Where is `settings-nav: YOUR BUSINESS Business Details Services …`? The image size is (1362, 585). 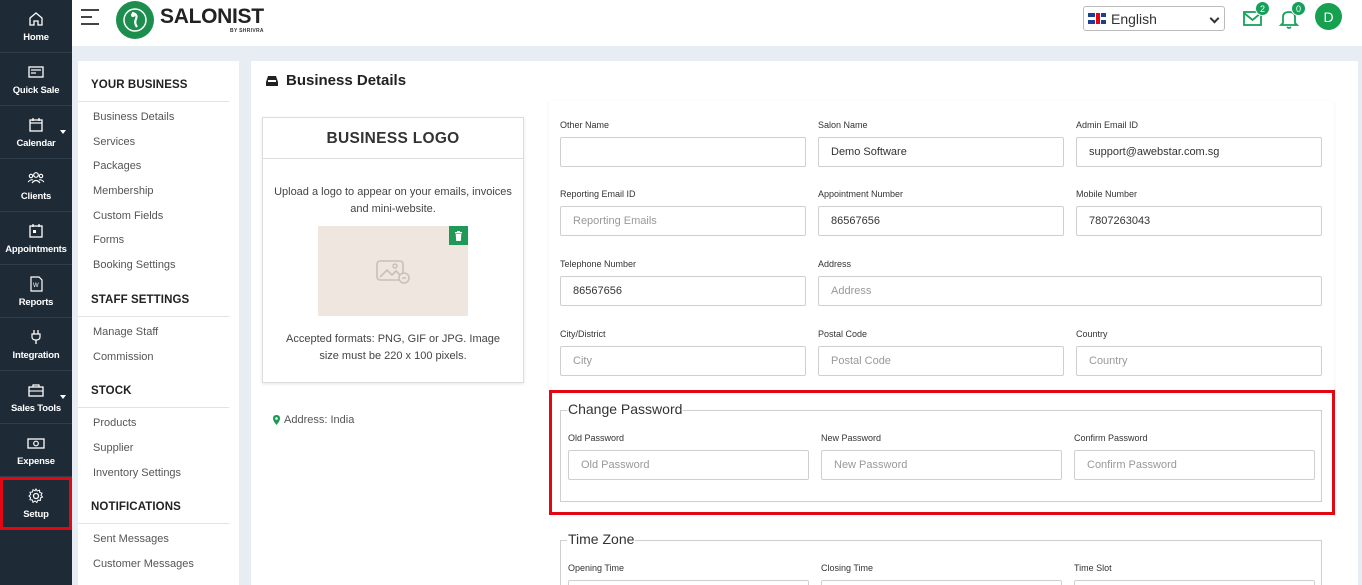
settings-nav: YOUR BUSINESS Business Details Services … is located at coordinates (158, 323).